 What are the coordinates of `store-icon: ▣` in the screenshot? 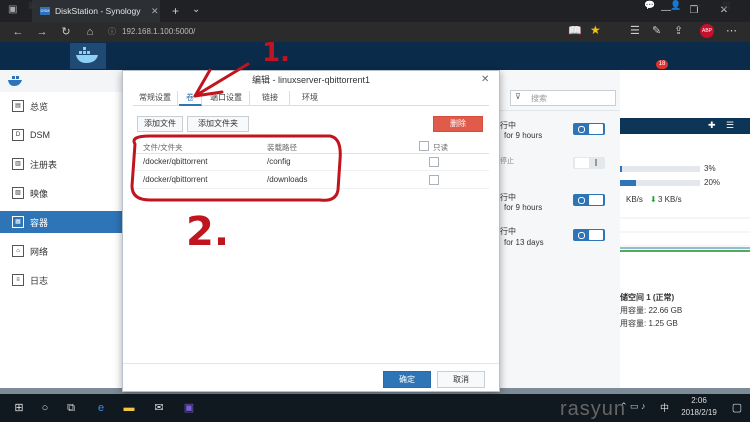 It's located at (189, 408).